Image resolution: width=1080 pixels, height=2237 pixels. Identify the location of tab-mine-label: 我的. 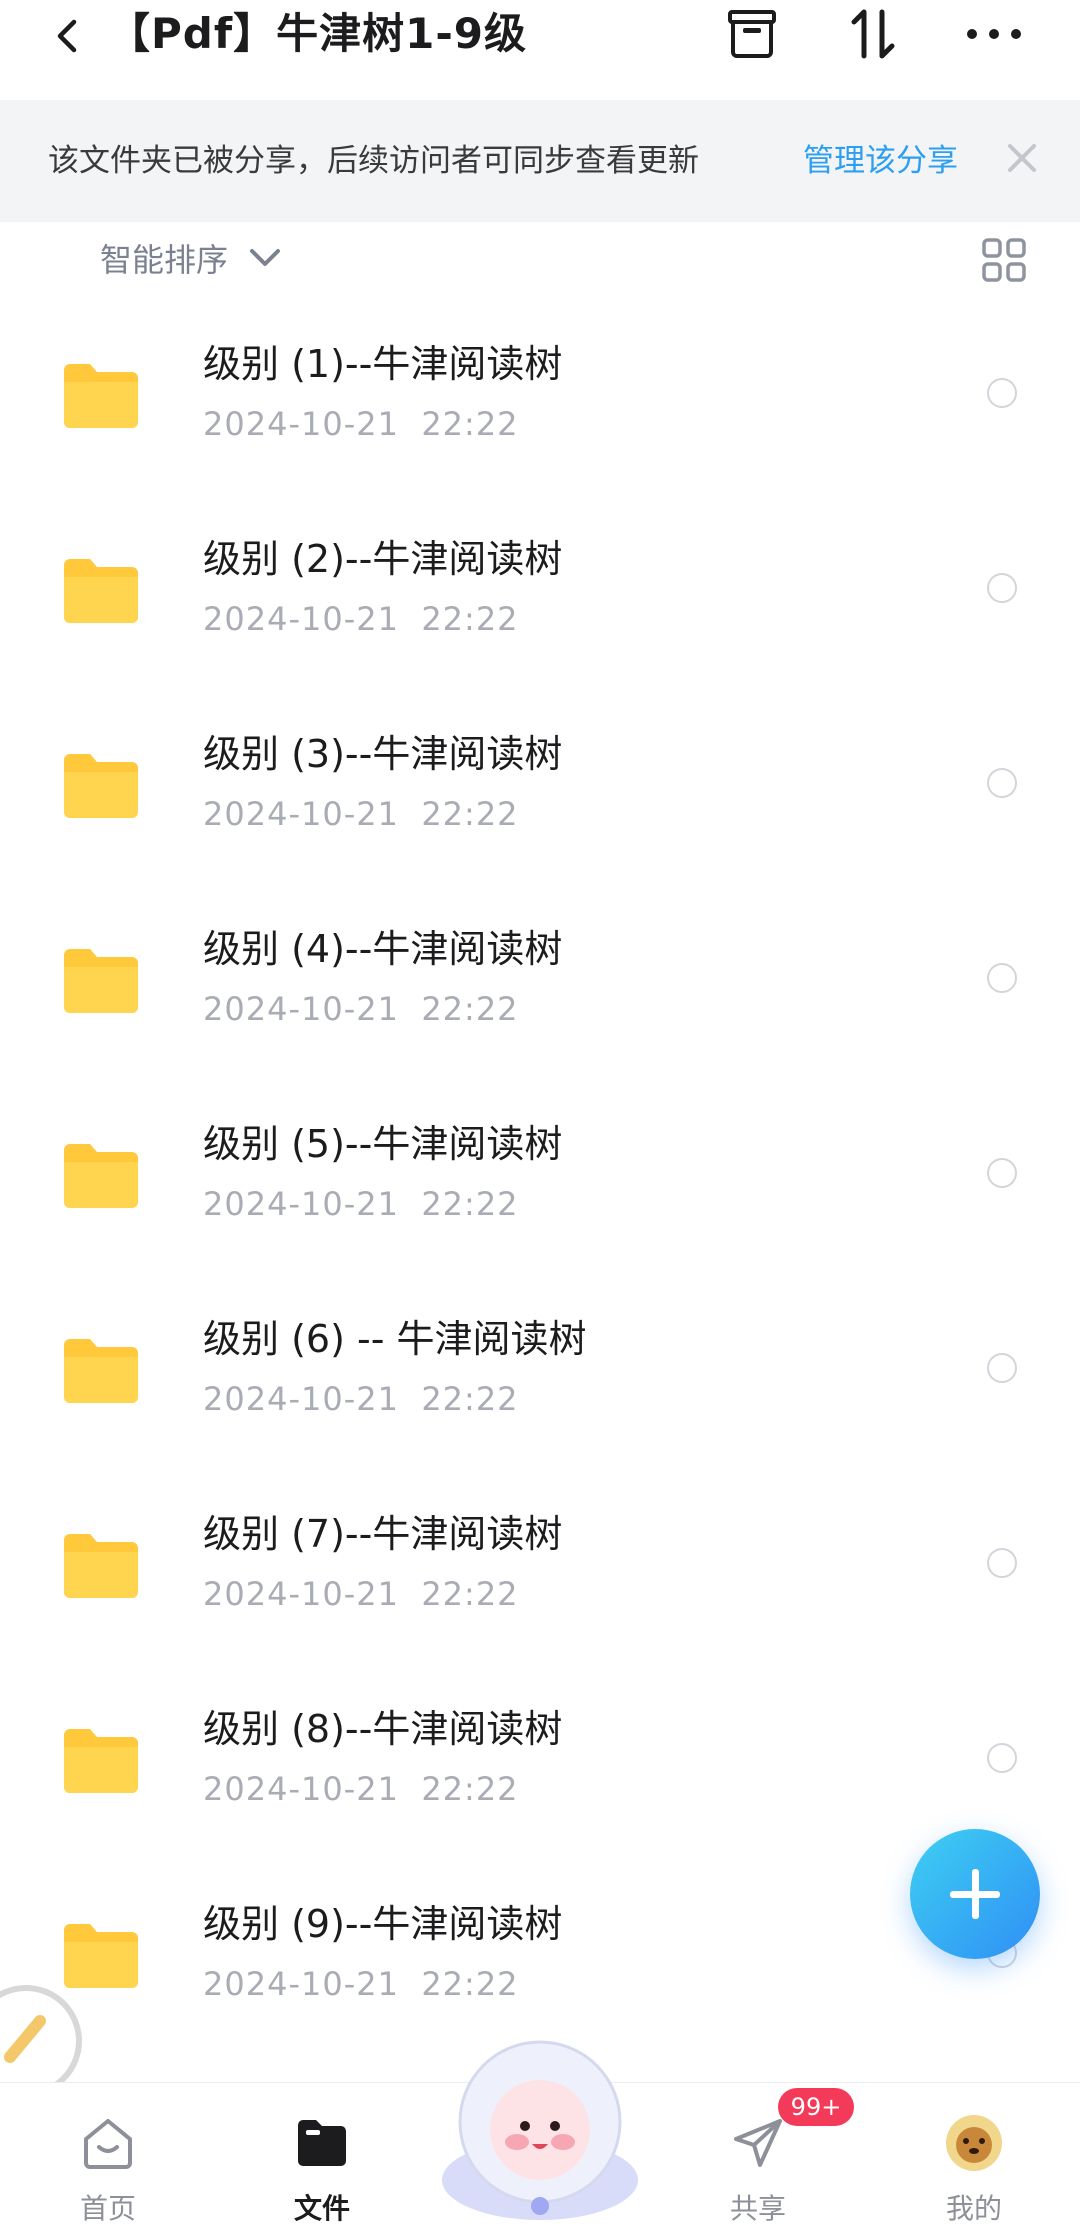
(973, 2208).